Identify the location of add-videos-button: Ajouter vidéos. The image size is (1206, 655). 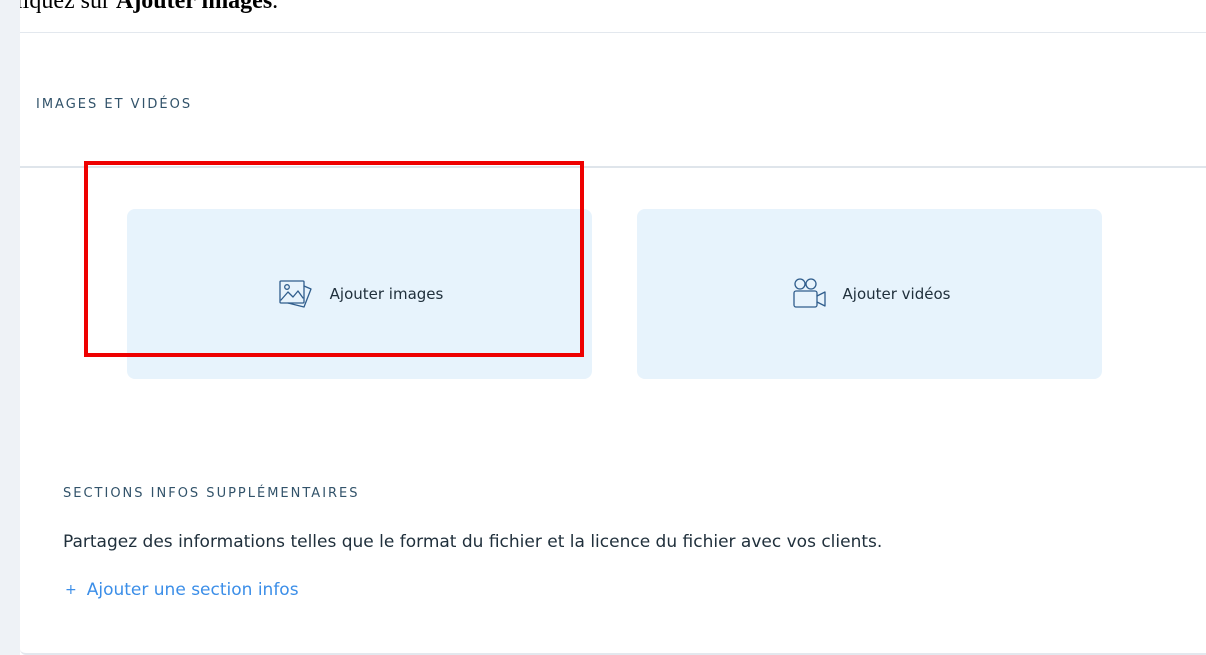
(869, 294).